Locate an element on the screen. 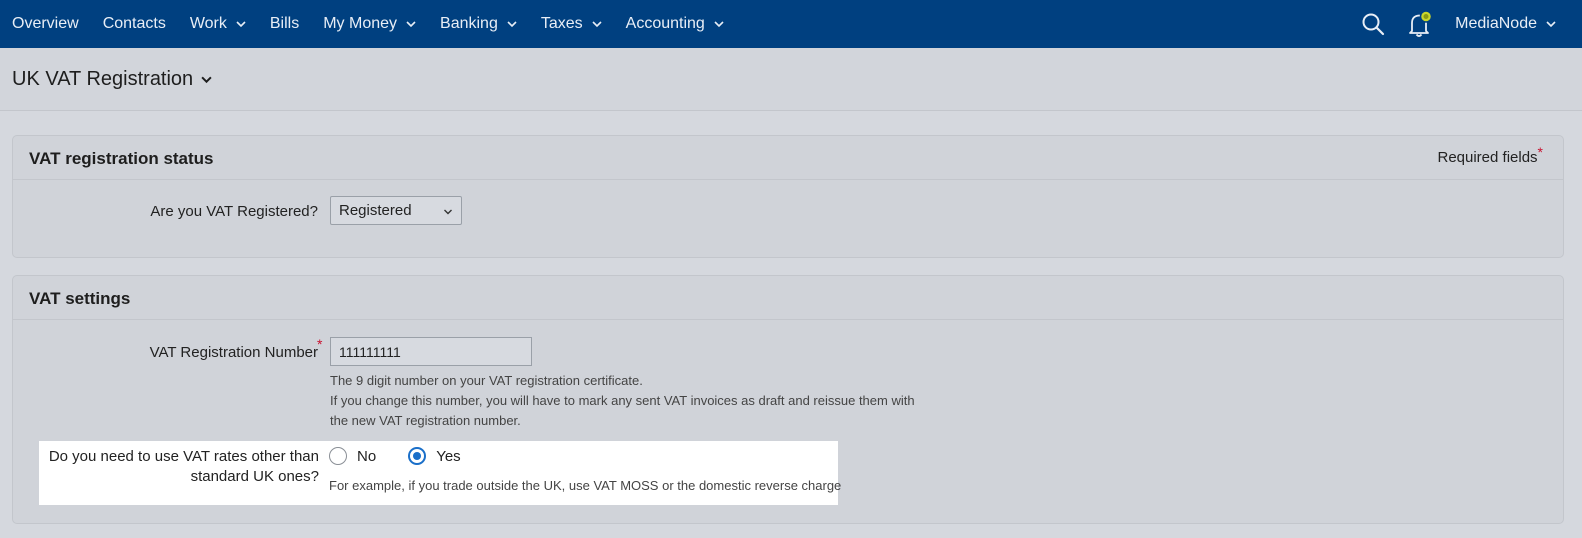  nav-item-label: Work is located at coordinates (208, 23).